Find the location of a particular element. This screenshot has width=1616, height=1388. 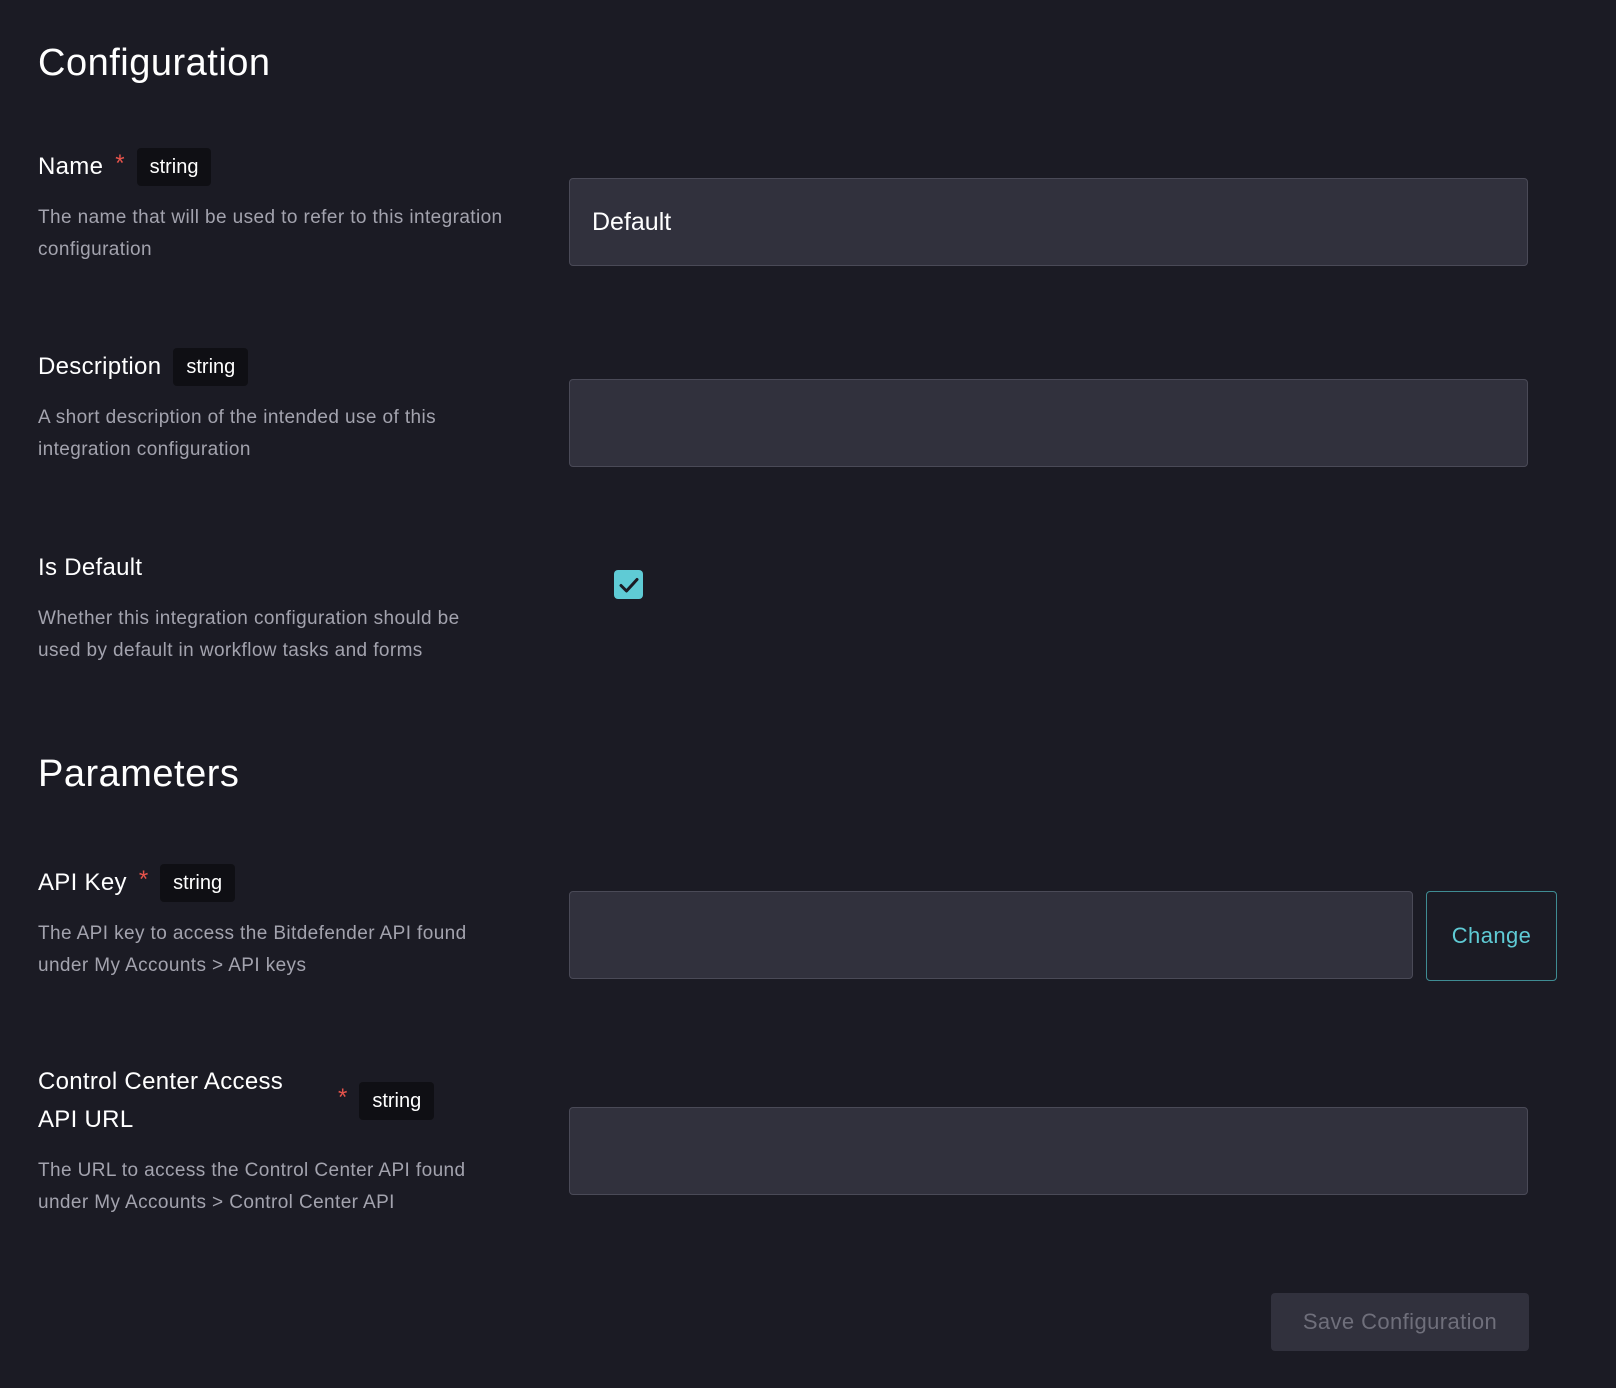

api-key-label-row: API Key * string is located at coordinates (273, 883).